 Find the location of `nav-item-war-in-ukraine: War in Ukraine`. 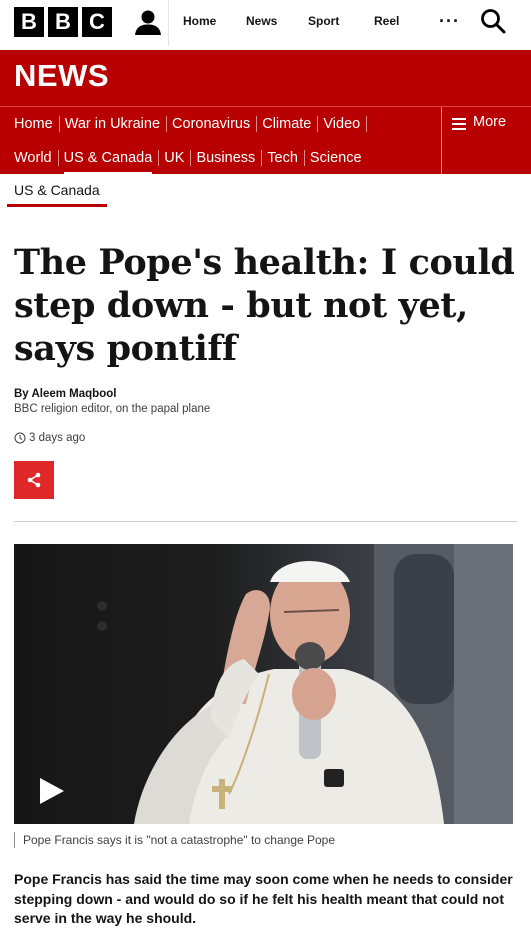

nav-item-war-in-ukraine: War in Ukraine is located at coordinates (112, 124).